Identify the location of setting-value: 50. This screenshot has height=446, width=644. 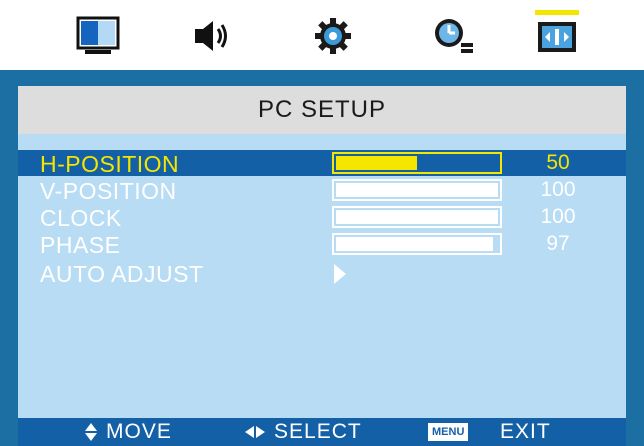
(558, 162).